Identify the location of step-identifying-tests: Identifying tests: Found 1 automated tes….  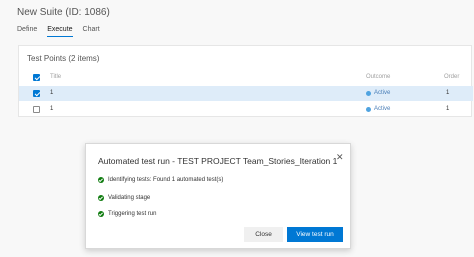
(160, 180).